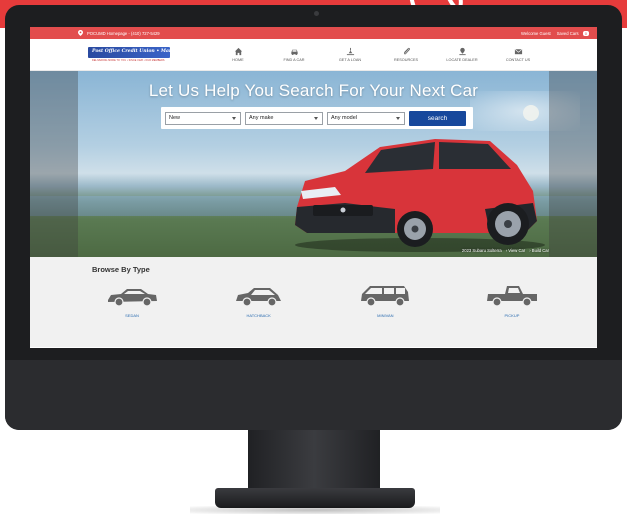 This screenshot has height=521, width=627. What do you see at coordinates (512, 315) in the screenshot?
I see `type-label: PICKUP` at bounding box center [512, 315].